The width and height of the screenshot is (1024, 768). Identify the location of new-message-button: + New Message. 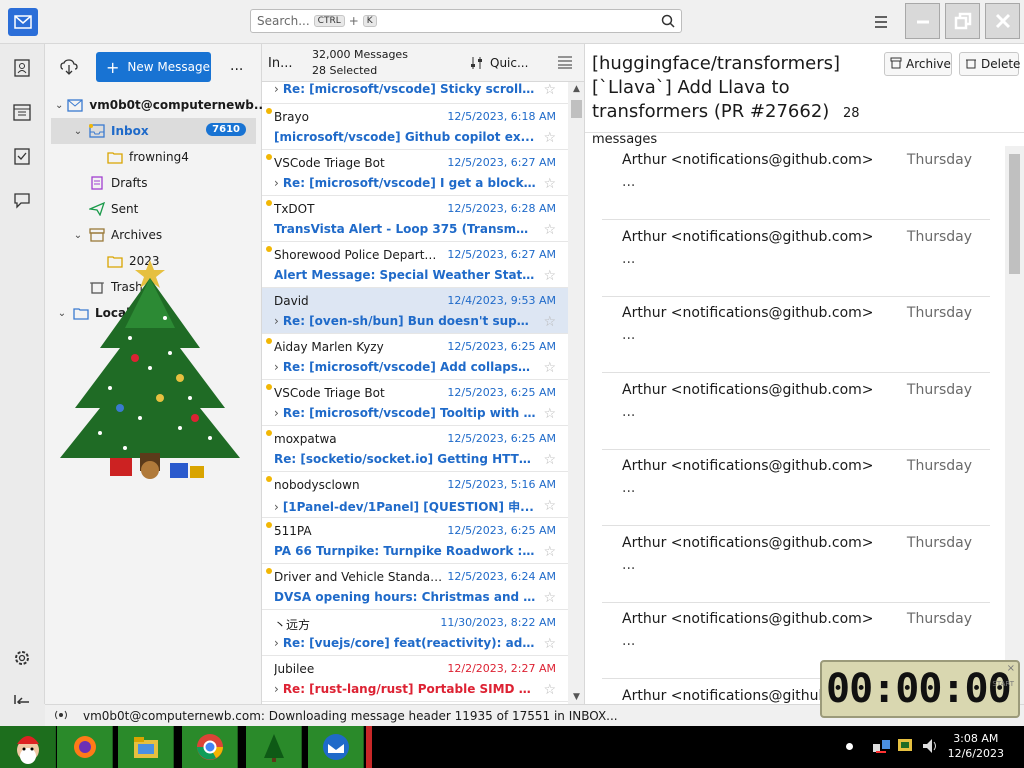
(153, 67).